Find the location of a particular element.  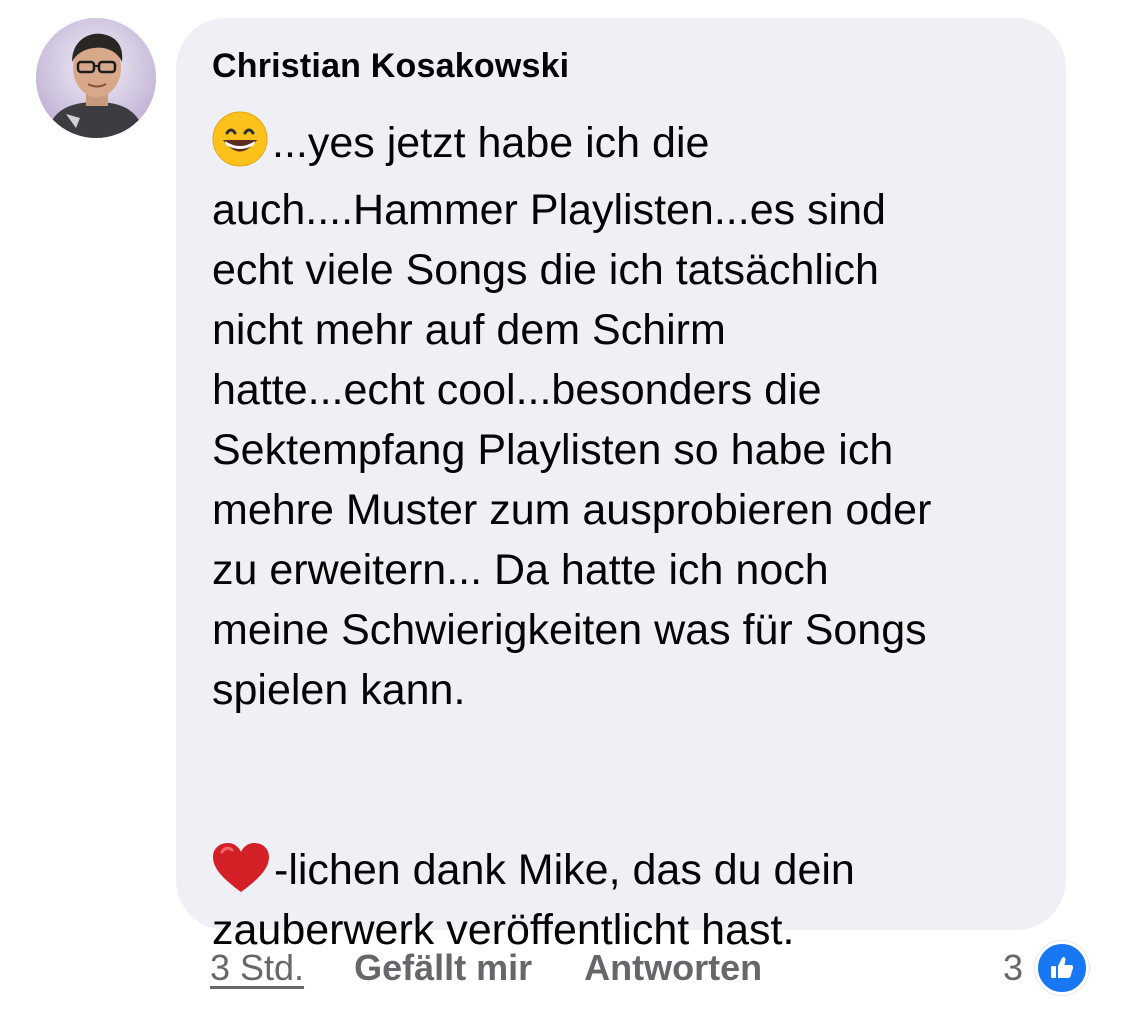

comment-line: meine Schwierigkeiten was für Songs is located at coordinates (569, 630).